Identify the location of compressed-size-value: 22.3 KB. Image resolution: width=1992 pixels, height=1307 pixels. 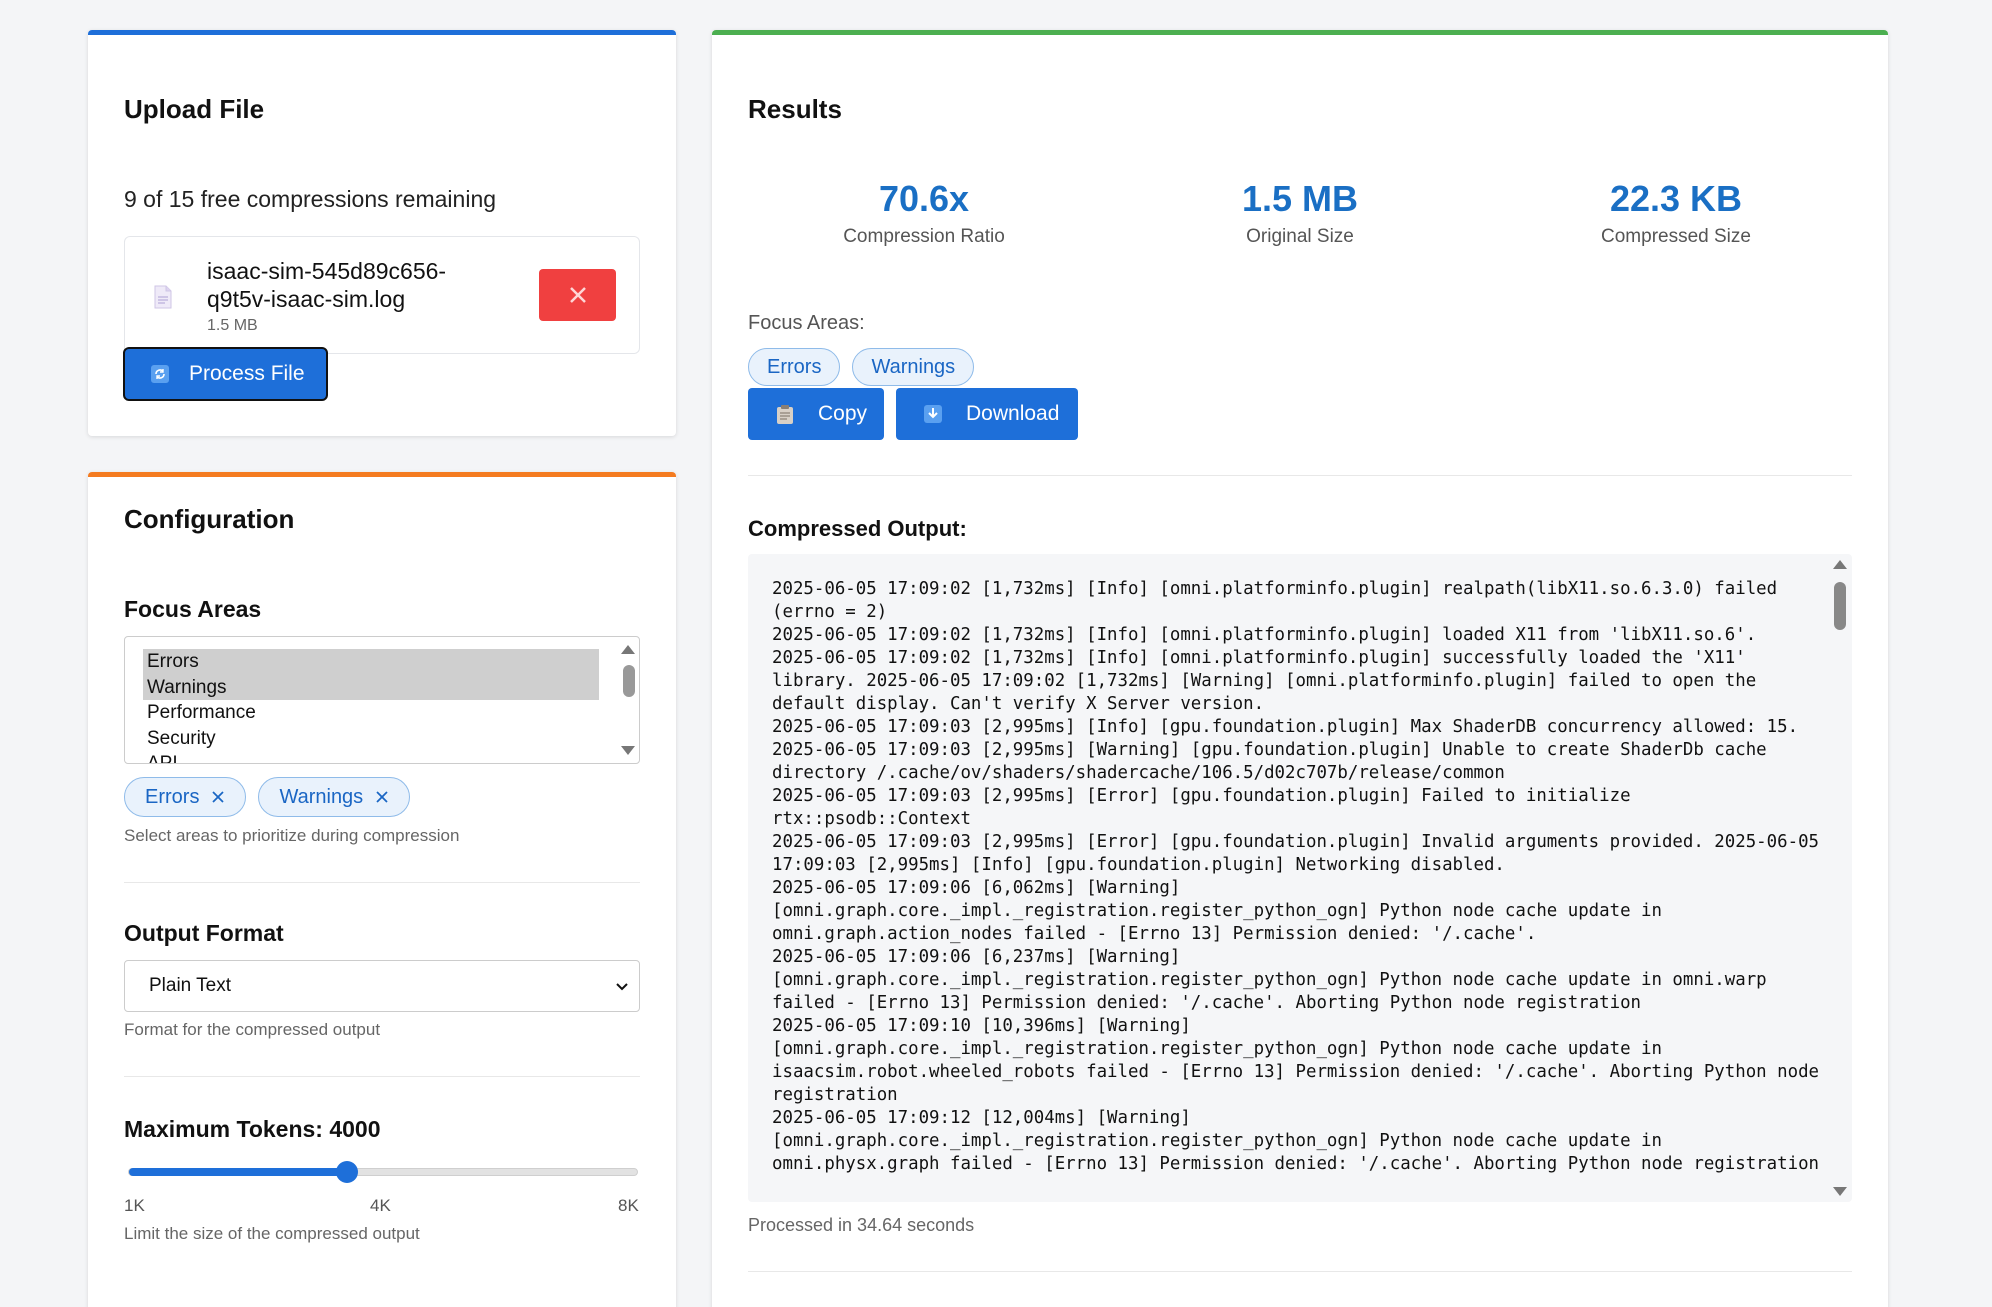
(1676, 198).